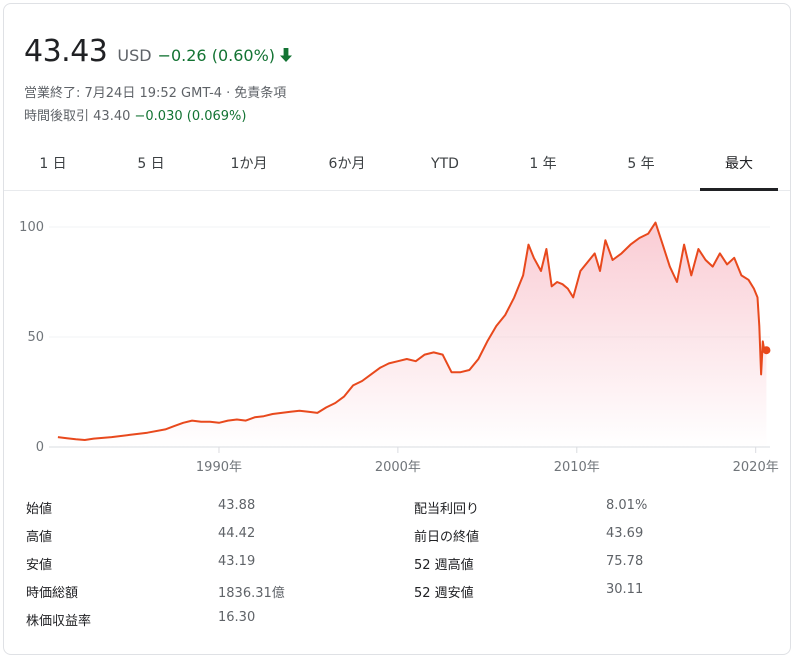  Describe the element at coordinates (31, 227) in the screenshot. I see `y-tick-label: 100` at that location.